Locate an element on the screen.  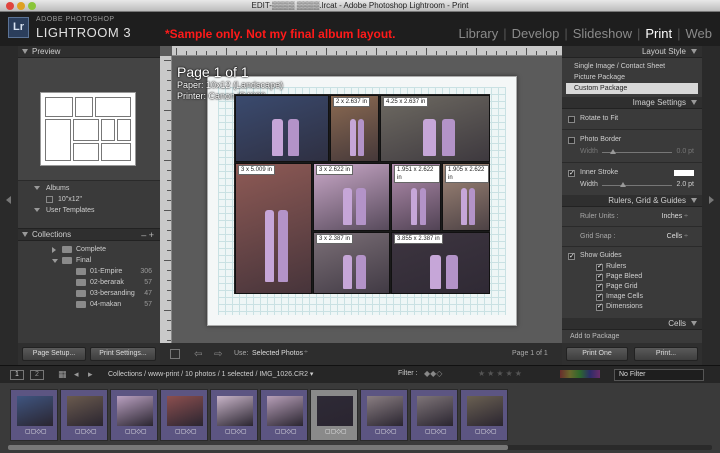
stroke-color-swatch is located at coordinates (684, 173).